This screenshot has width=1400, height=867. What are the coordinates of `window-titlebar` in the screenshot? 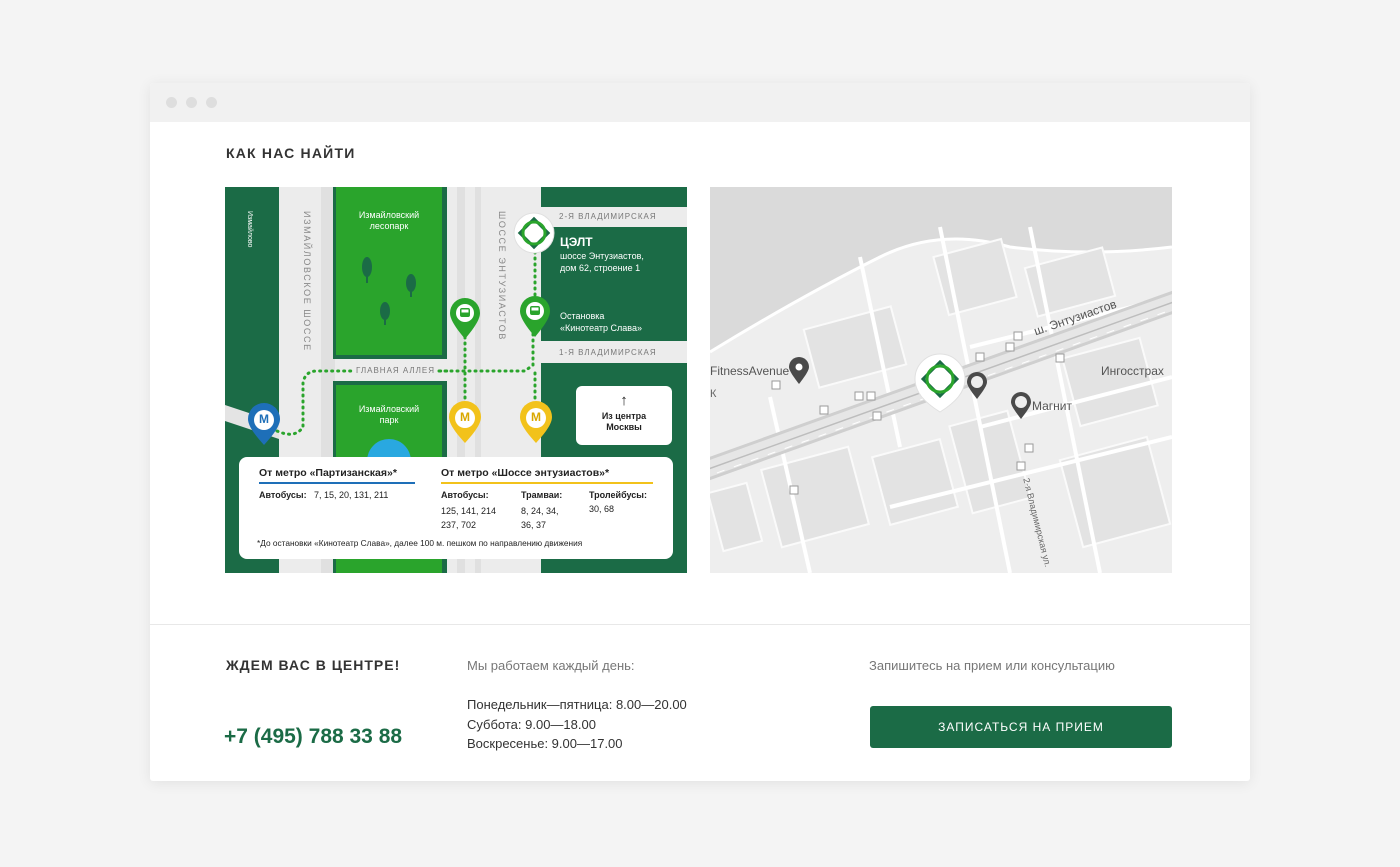 It's located at (700, 102).